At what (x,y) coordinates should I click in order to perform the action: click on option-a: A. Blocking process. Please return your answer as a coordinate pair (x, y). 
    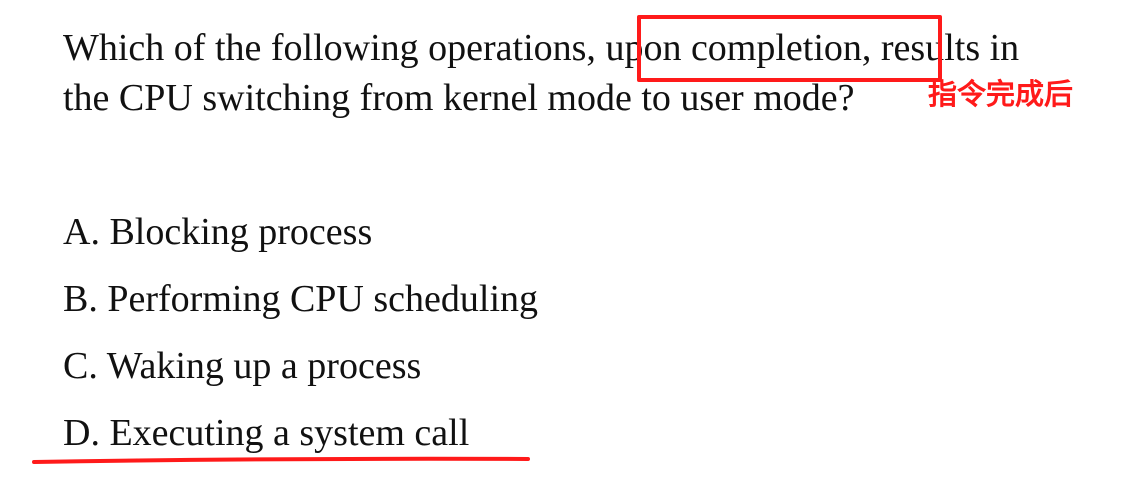
    Looking at the image, I should click on (217, 232).